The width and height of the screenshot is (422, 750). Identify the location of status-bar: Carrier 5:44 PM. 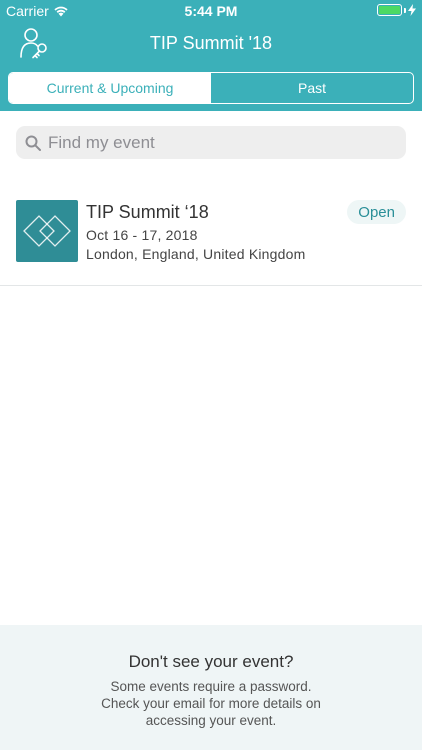
(211, 11).